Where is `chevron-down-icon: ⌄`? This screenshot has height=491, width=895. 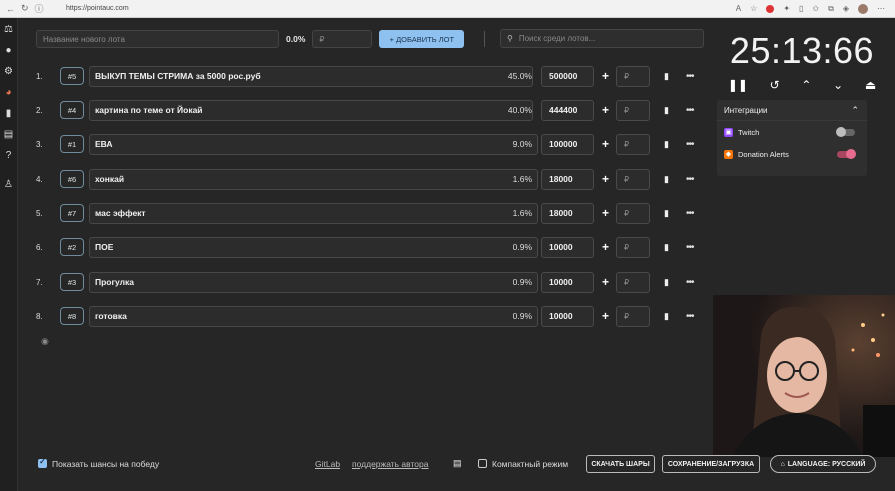
chevron-down-icon: ⌄ is located at coordinates (838, 85).